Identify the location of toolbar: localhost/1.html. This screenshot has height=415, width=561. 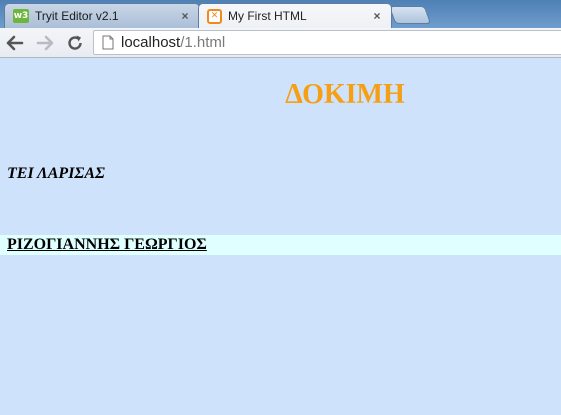
(280, 43).